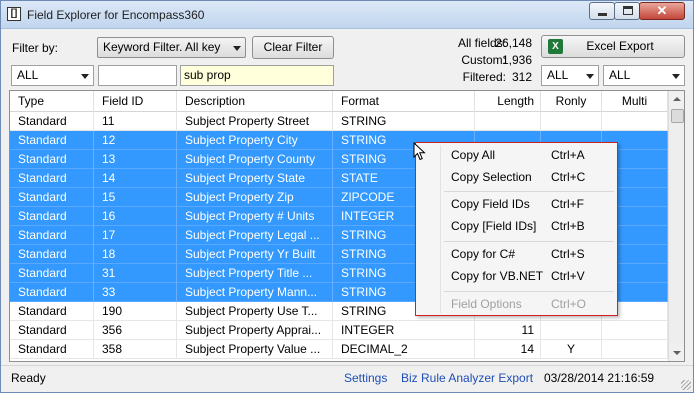 The image size is (694, 393). Describe the element at coordinates (135, 254) in the screenshot. I see `cell-field-id: 18` at that location.